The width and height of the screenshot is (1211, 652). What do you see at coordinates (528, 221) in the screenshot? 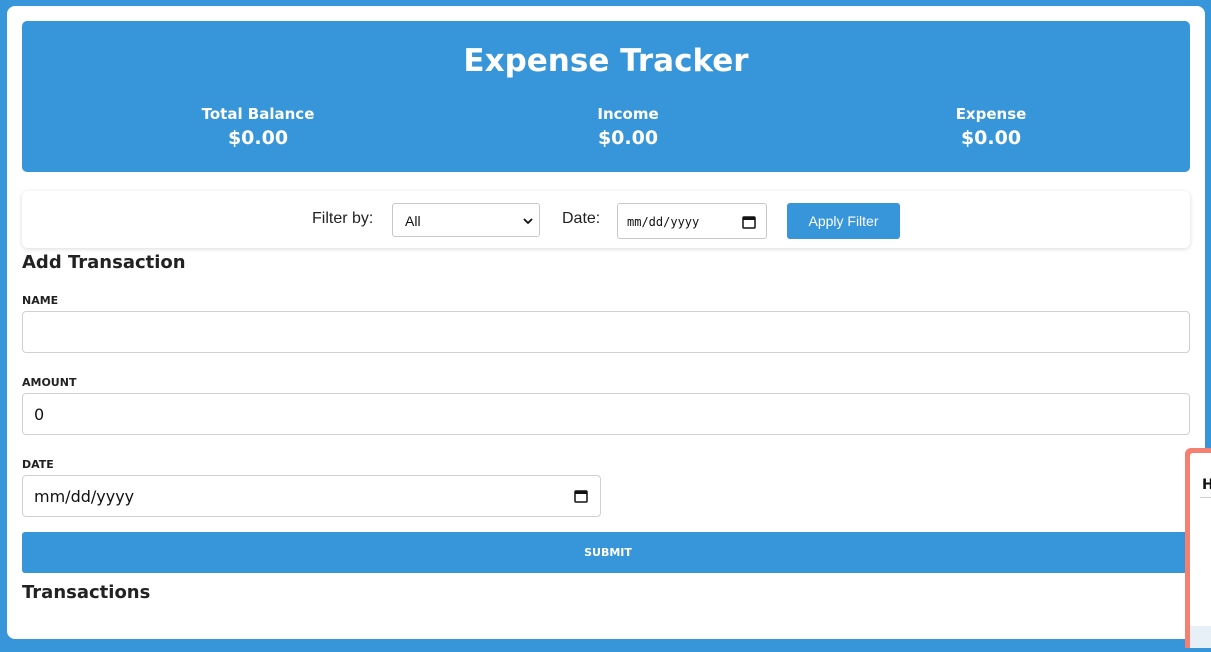
I see `chevron-down-icon` at bounding box center [528, 221].